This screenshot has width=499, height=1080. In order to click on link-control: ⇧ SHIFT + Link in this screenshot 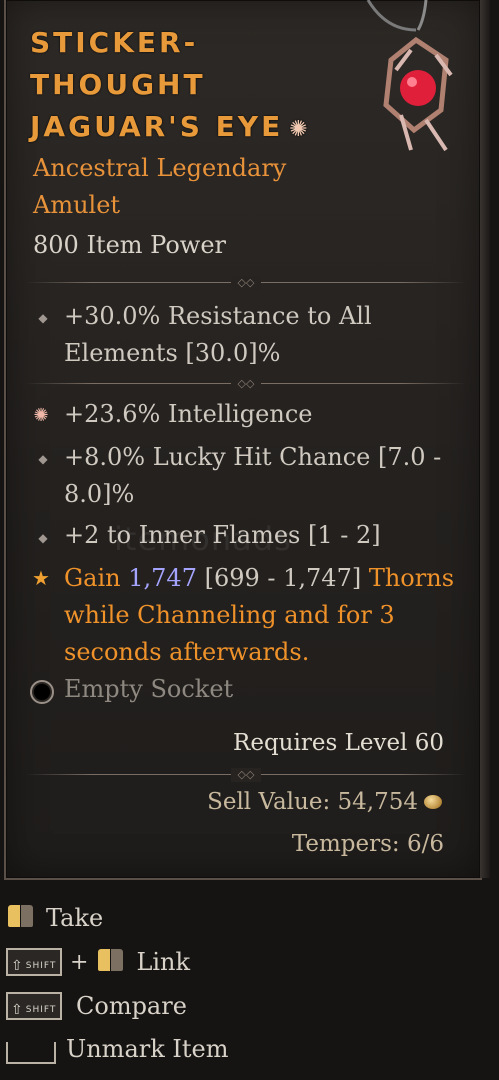, I will do `click(98, 962)`.